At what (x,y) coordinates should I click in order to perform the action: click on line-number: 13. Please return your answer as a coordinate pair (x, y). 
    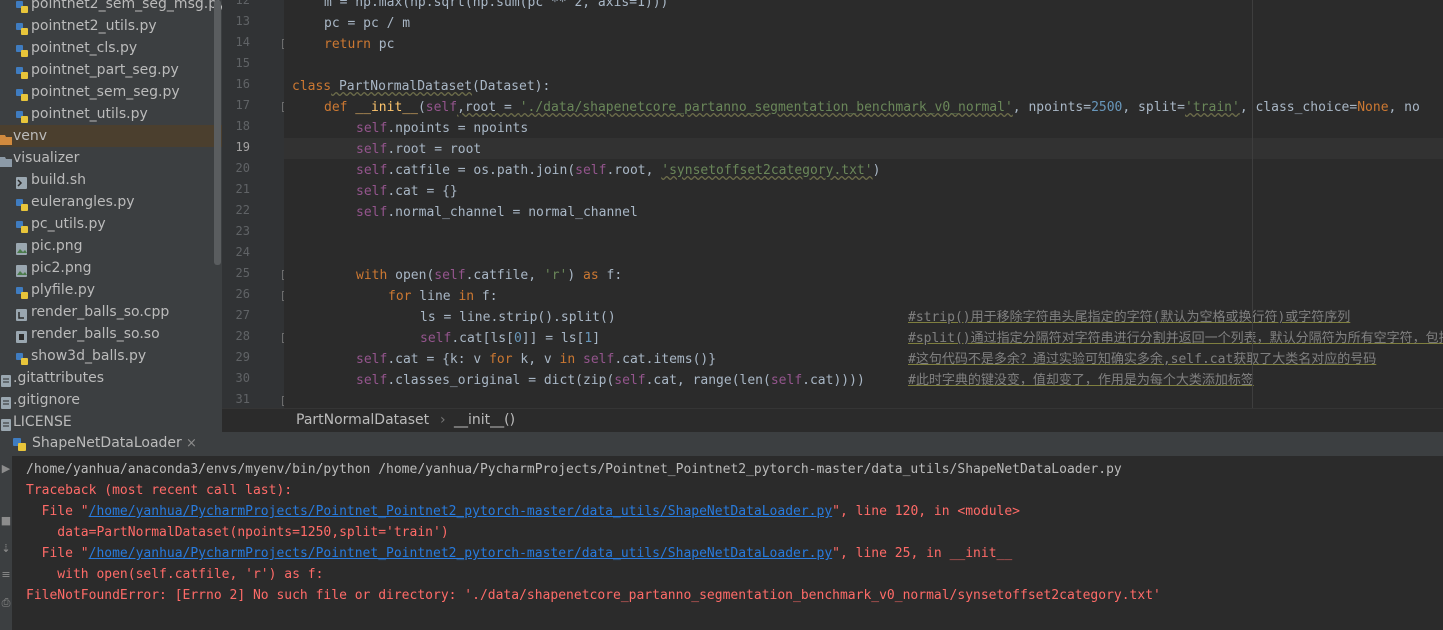
    Looking at the image, I should click on (242, 21).